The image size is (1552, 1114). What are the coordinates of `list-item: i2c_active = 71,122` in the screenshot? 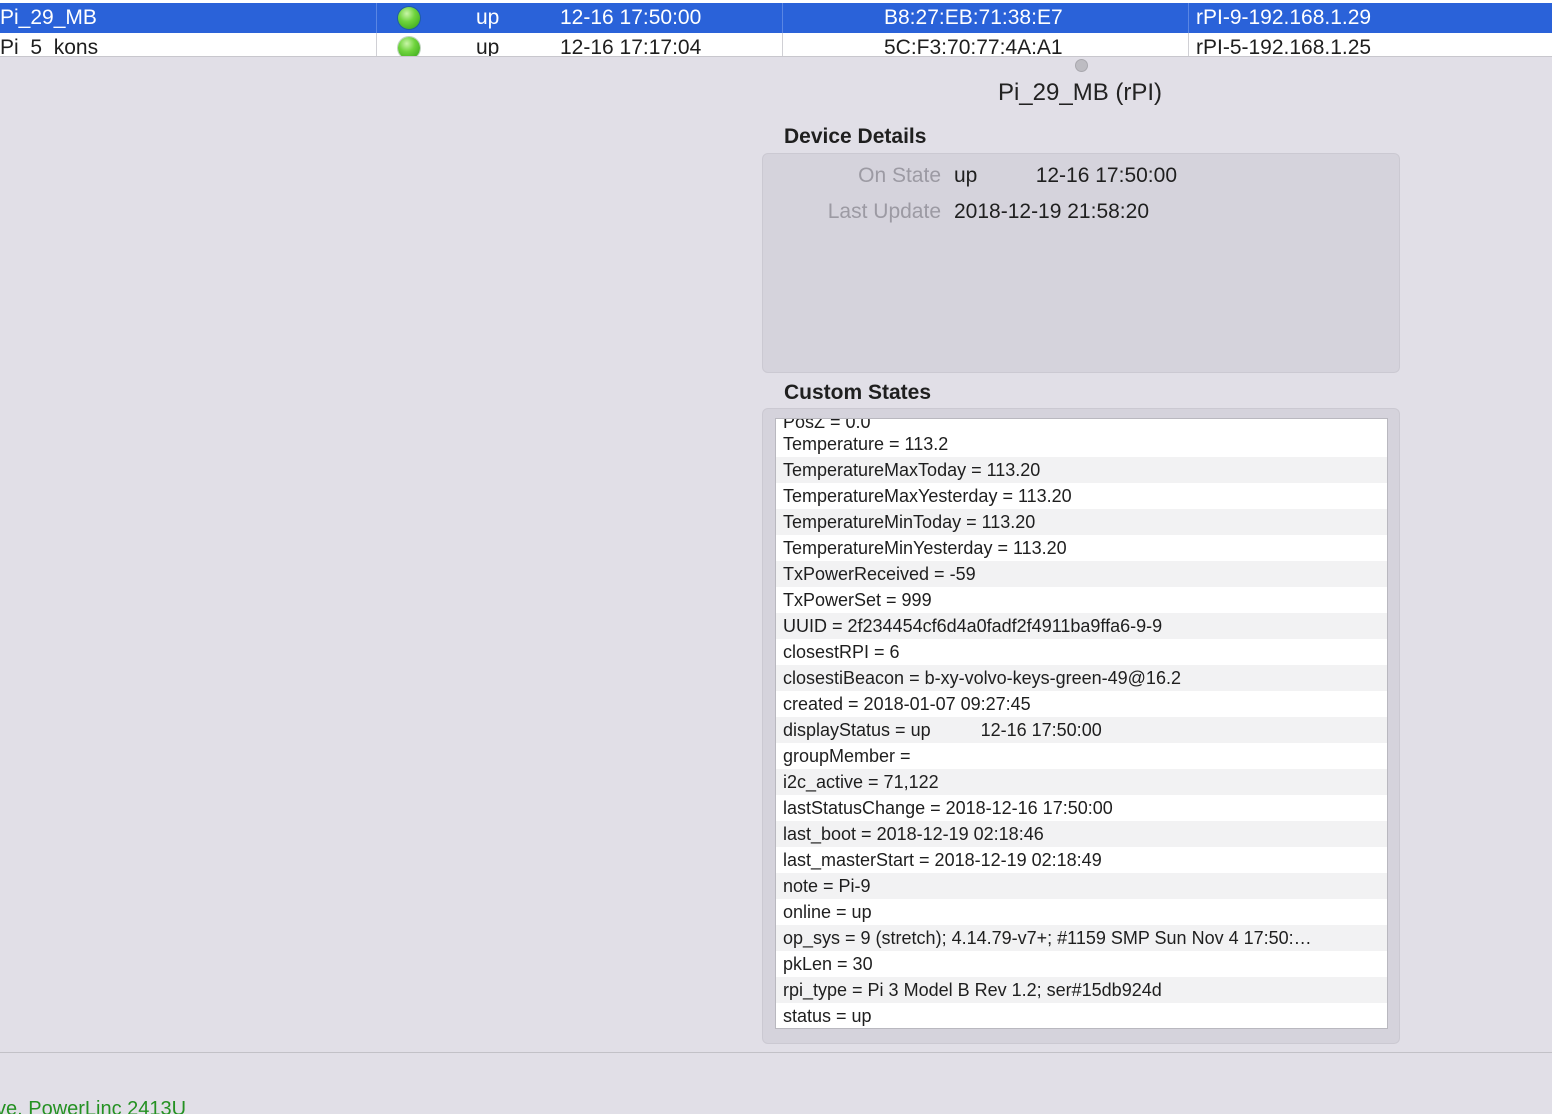 It's located at (1081, 782).